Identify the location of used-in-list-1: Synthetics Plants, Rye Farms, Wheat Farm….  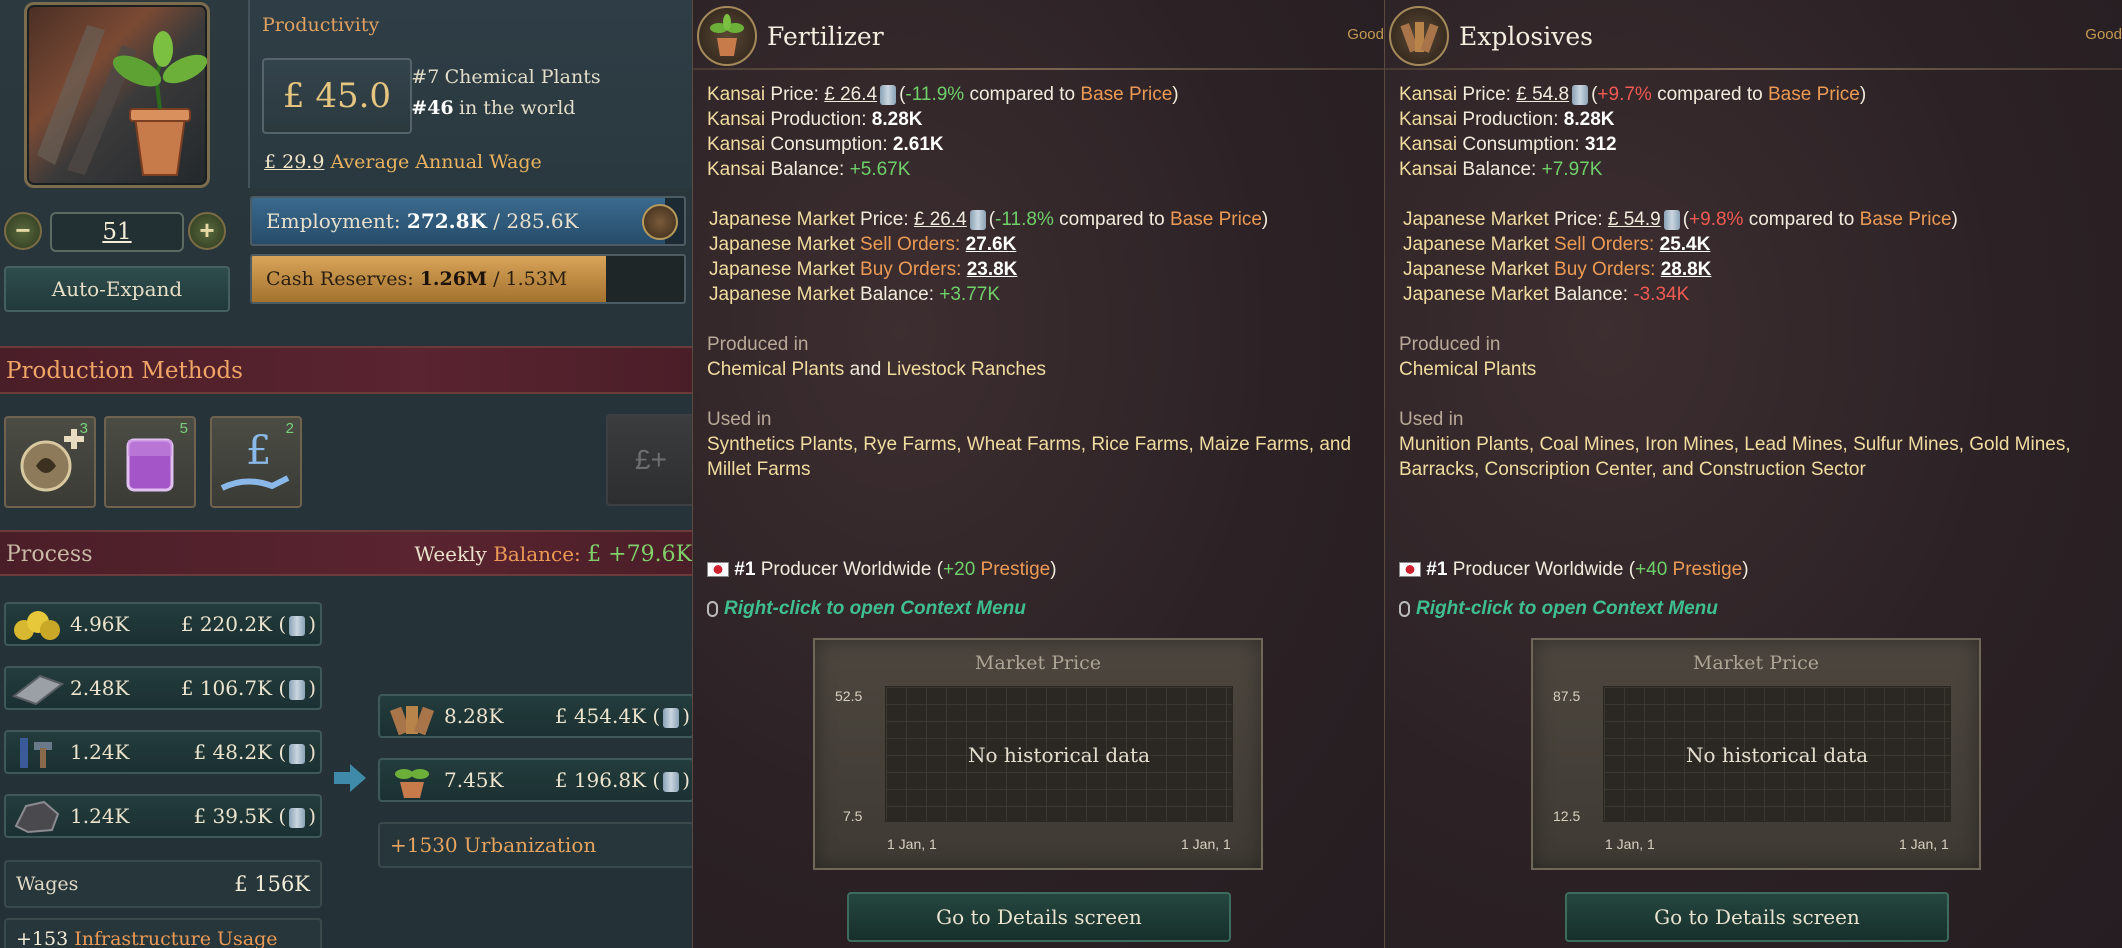
(1029, 444).